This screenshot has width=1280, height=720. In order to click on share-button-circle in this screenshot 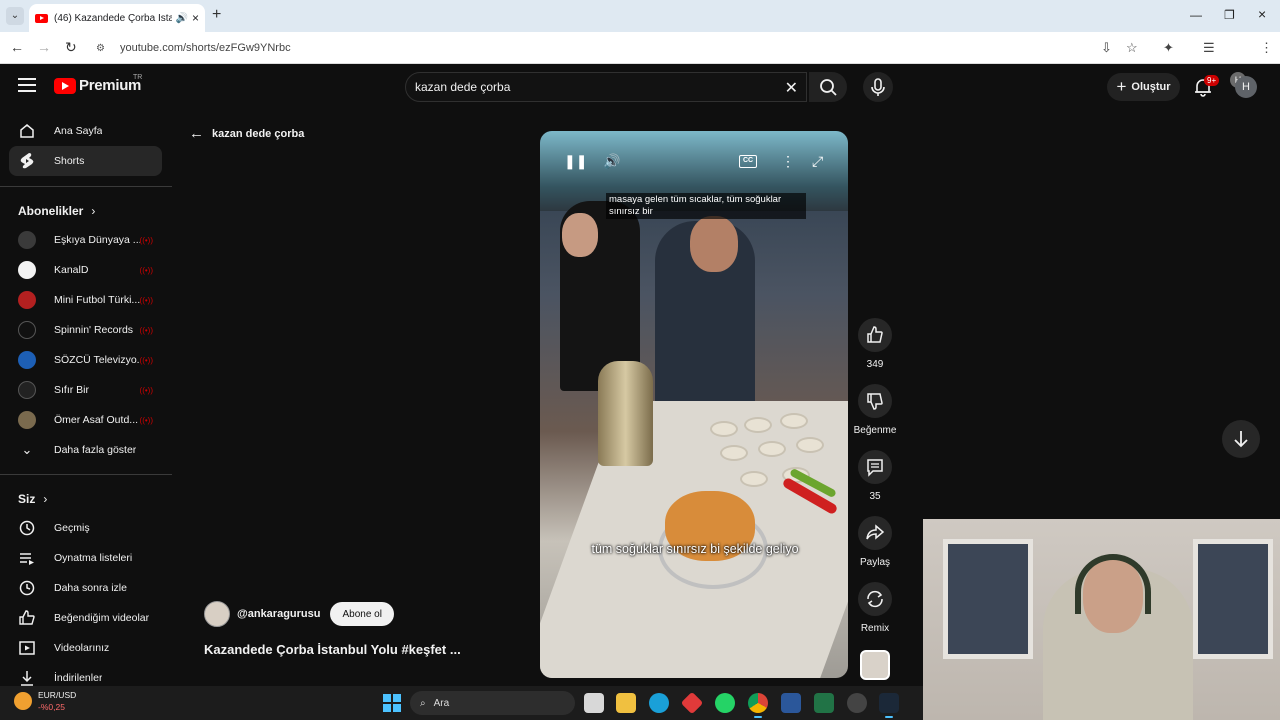, I will do `click(875, 533)`.